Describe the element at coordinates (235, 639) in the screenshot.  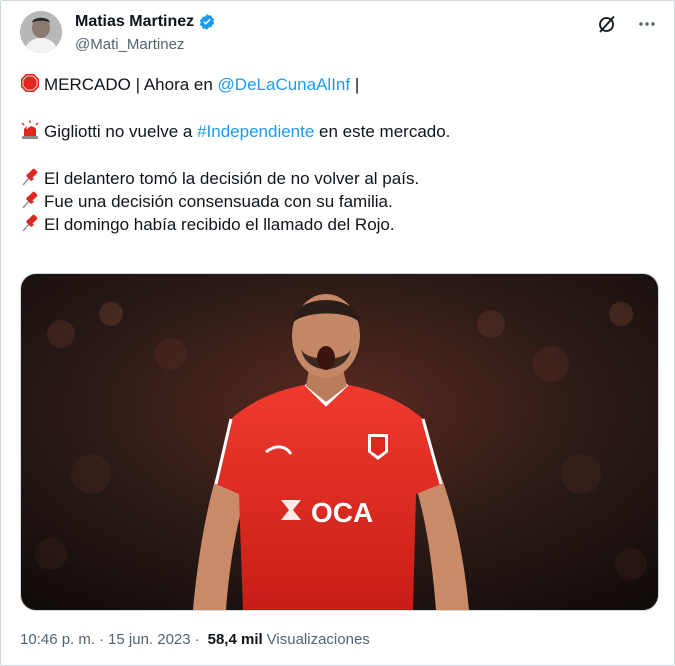
I see `views-count: 58,4 mil` at that location.